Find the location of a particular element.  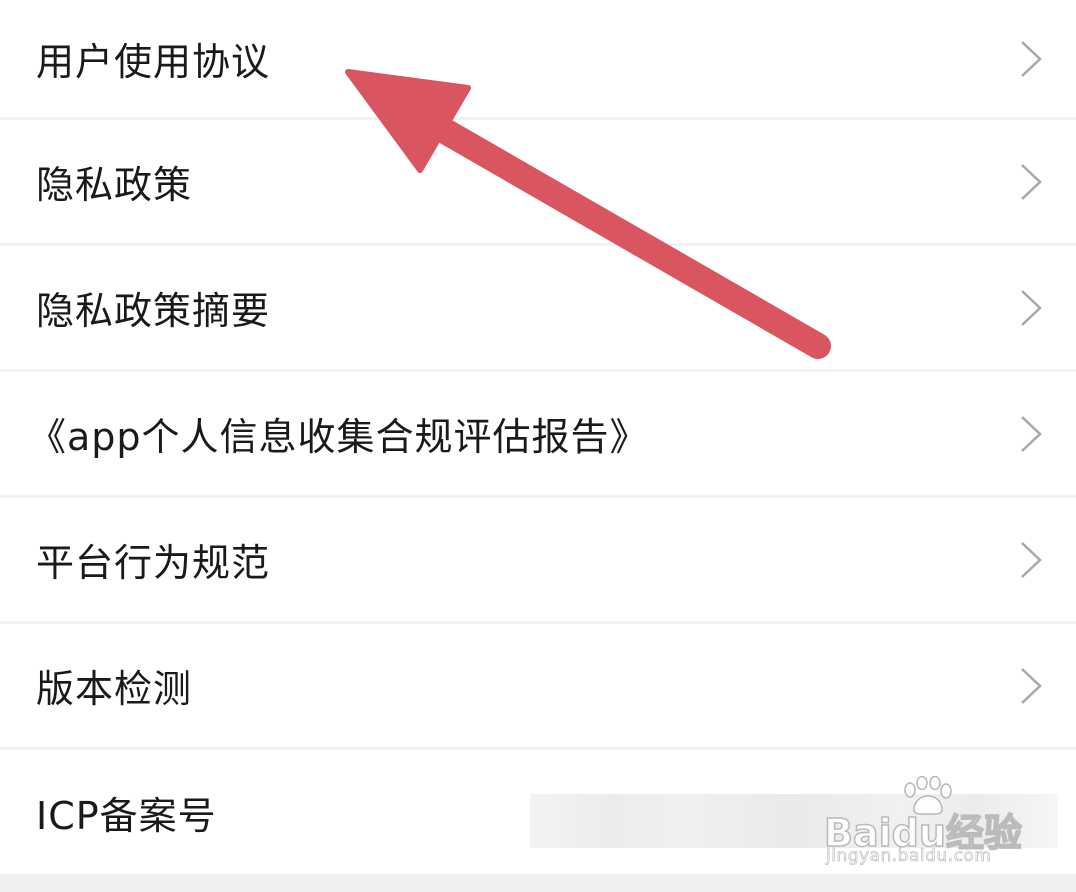

redacted-icp-number is located at coordinates (794, 821).